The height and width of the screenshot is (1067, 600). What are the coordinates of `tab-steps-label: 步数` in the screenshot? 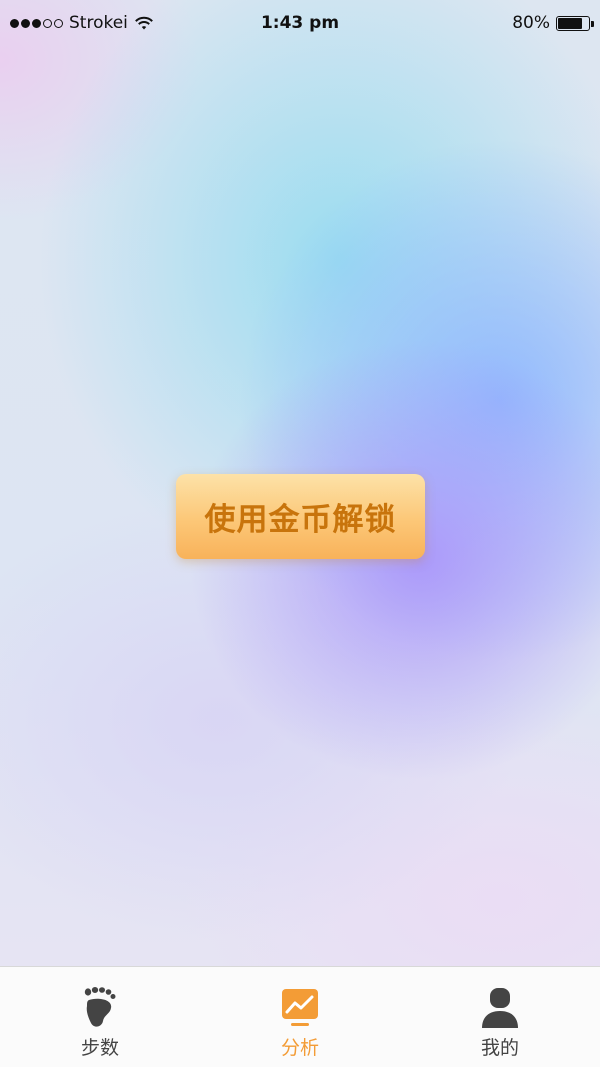 It's located at (99, 1048).